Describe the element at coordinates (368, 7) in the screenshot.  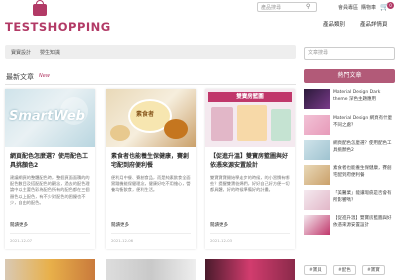
I see `cart-link: 購物車` at that location.